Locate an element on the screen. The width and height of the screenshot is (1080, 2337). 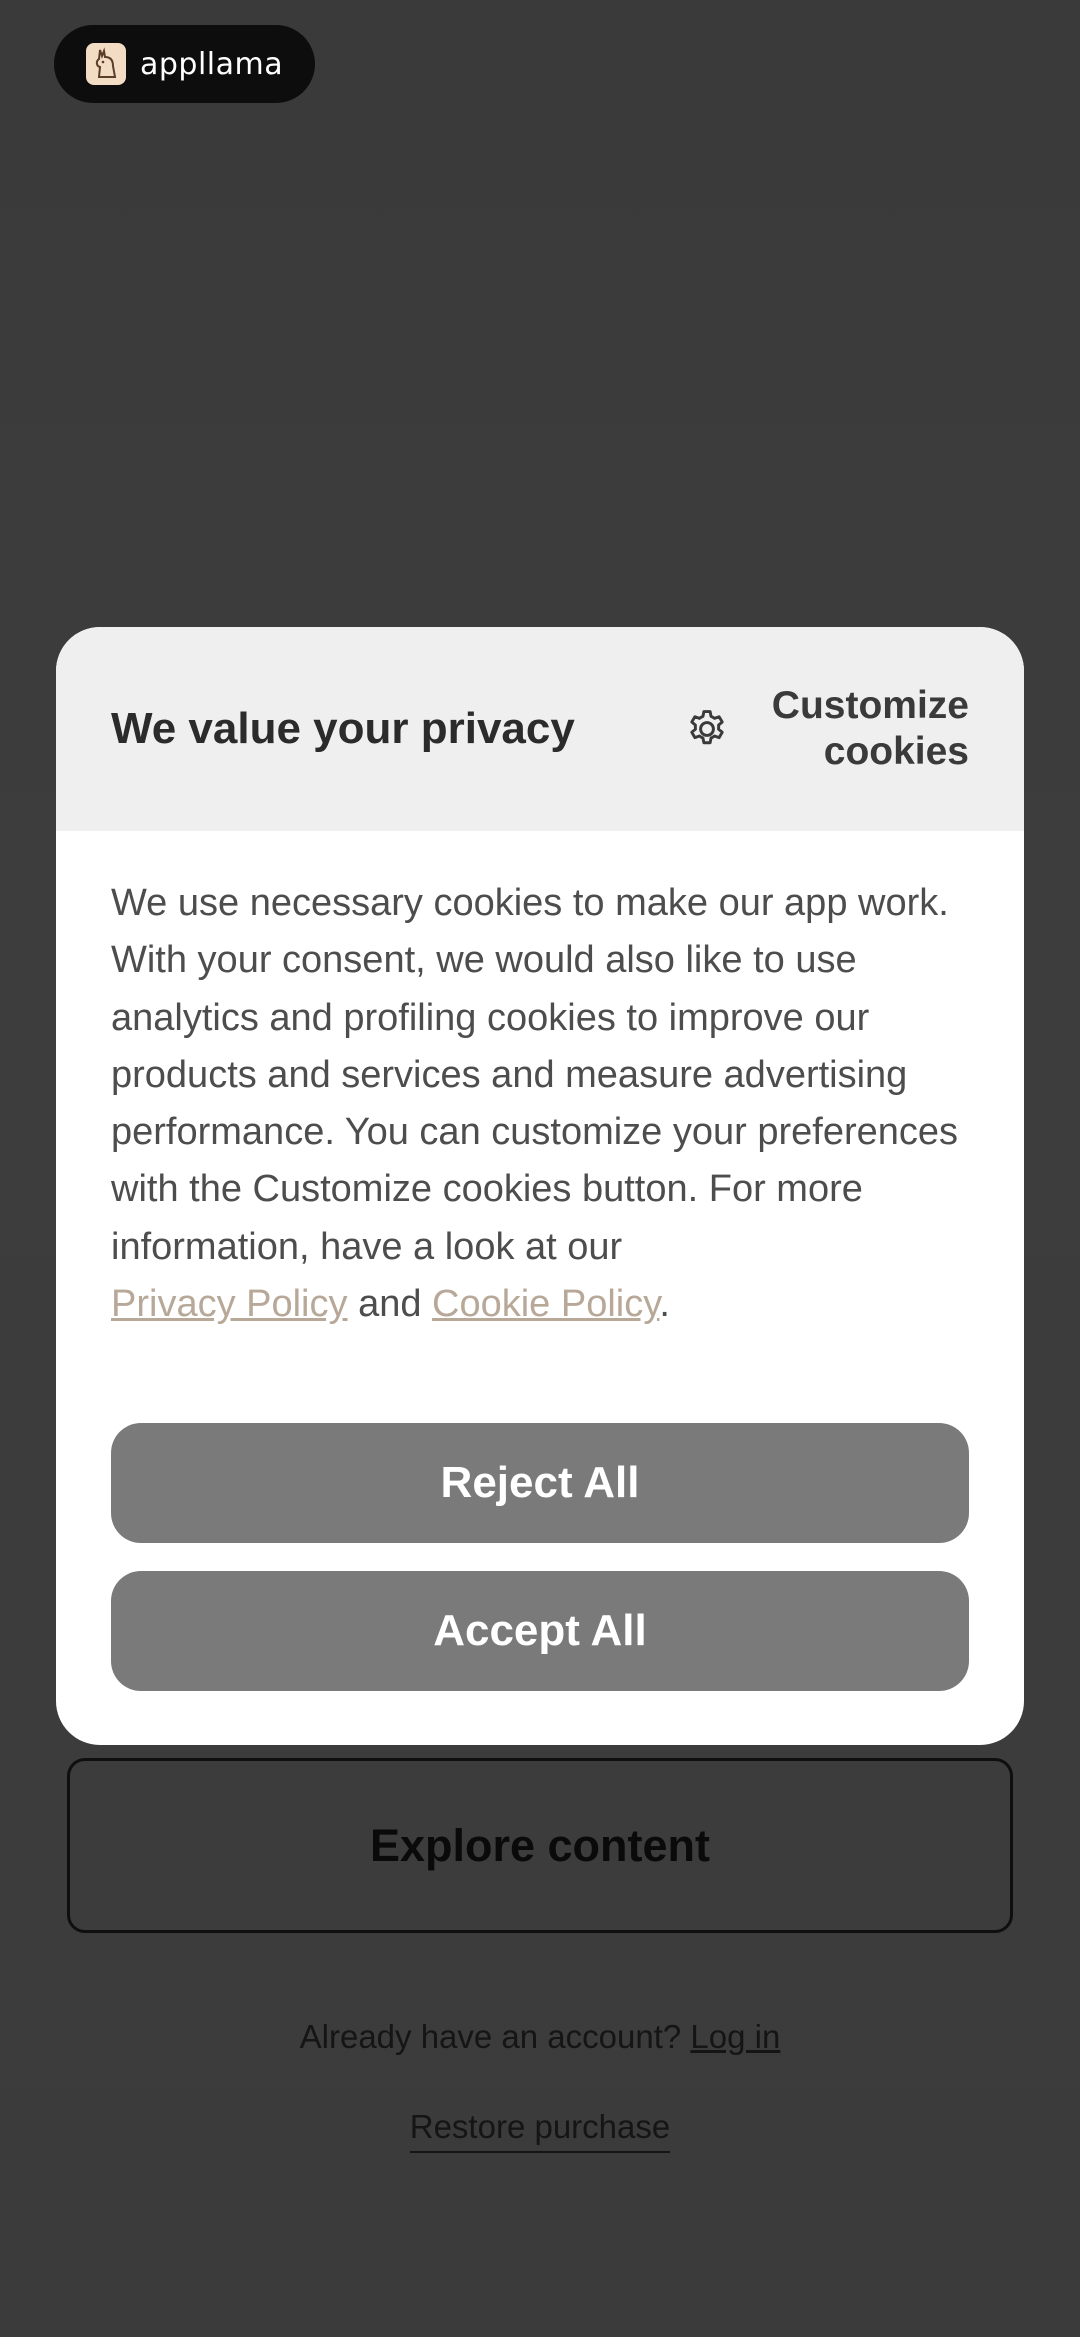
llama-icon is located at coordinates (106, 64).